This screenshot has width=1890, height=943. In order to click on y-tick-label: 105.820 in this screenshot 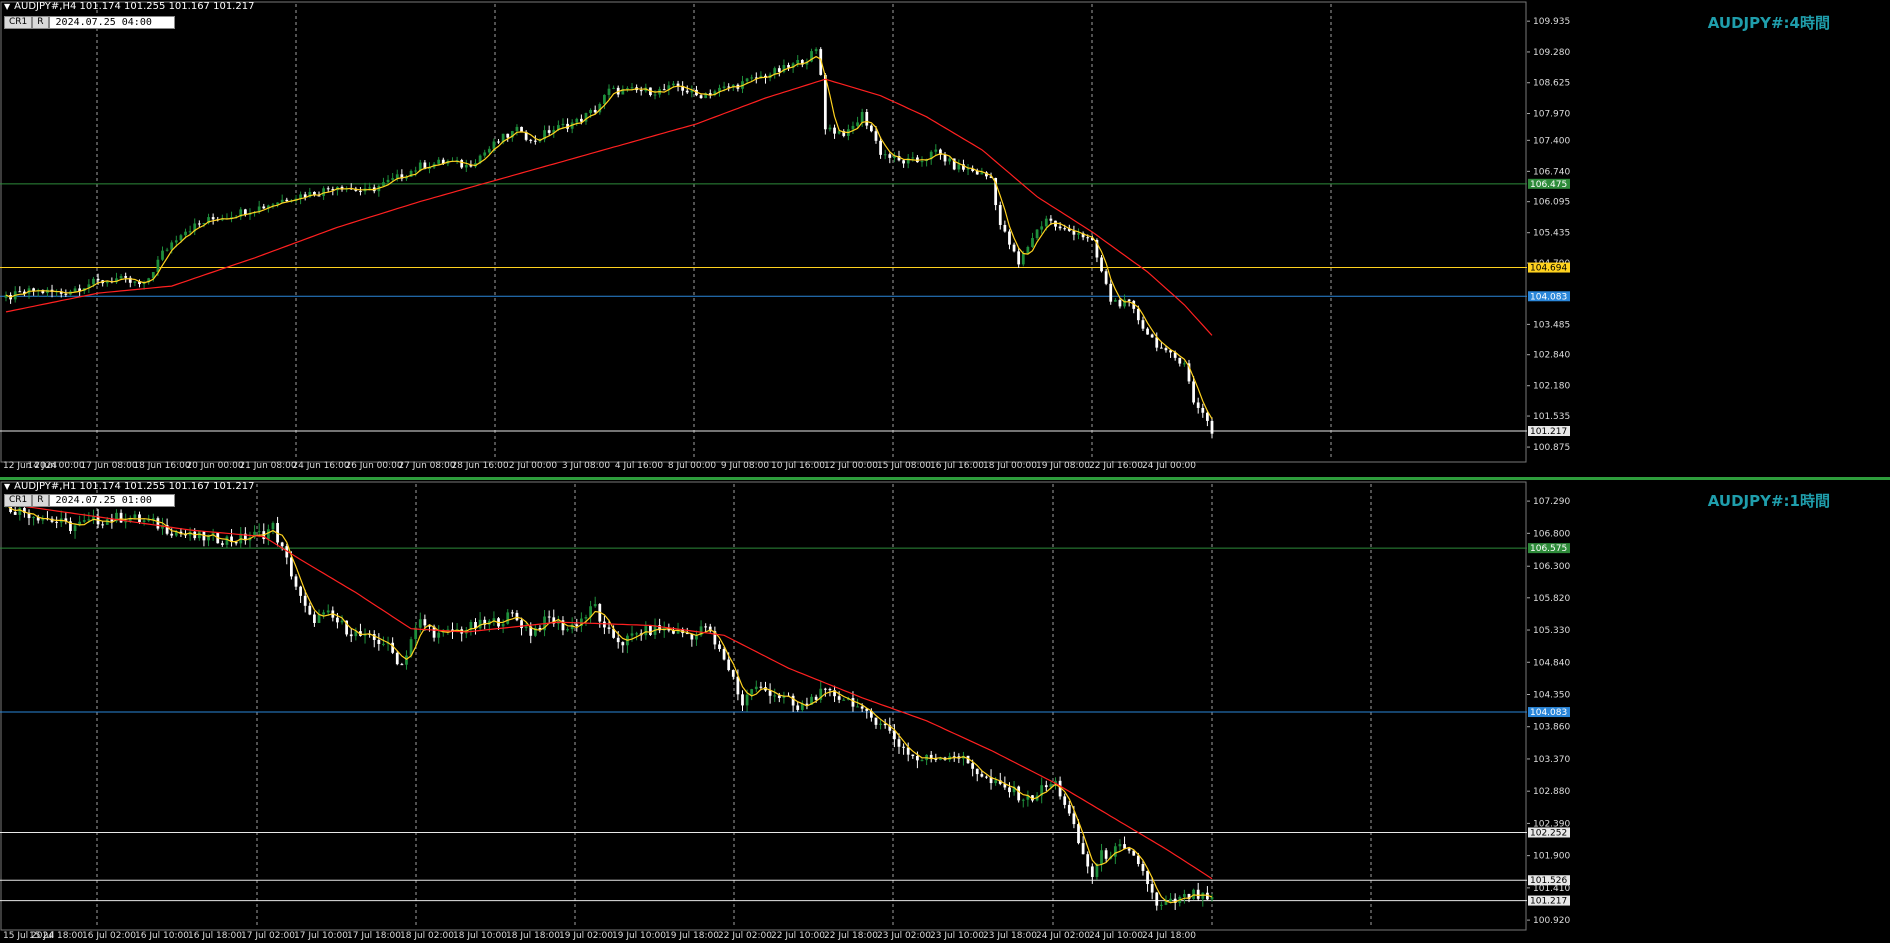, I will do `click(1551, 599)`.